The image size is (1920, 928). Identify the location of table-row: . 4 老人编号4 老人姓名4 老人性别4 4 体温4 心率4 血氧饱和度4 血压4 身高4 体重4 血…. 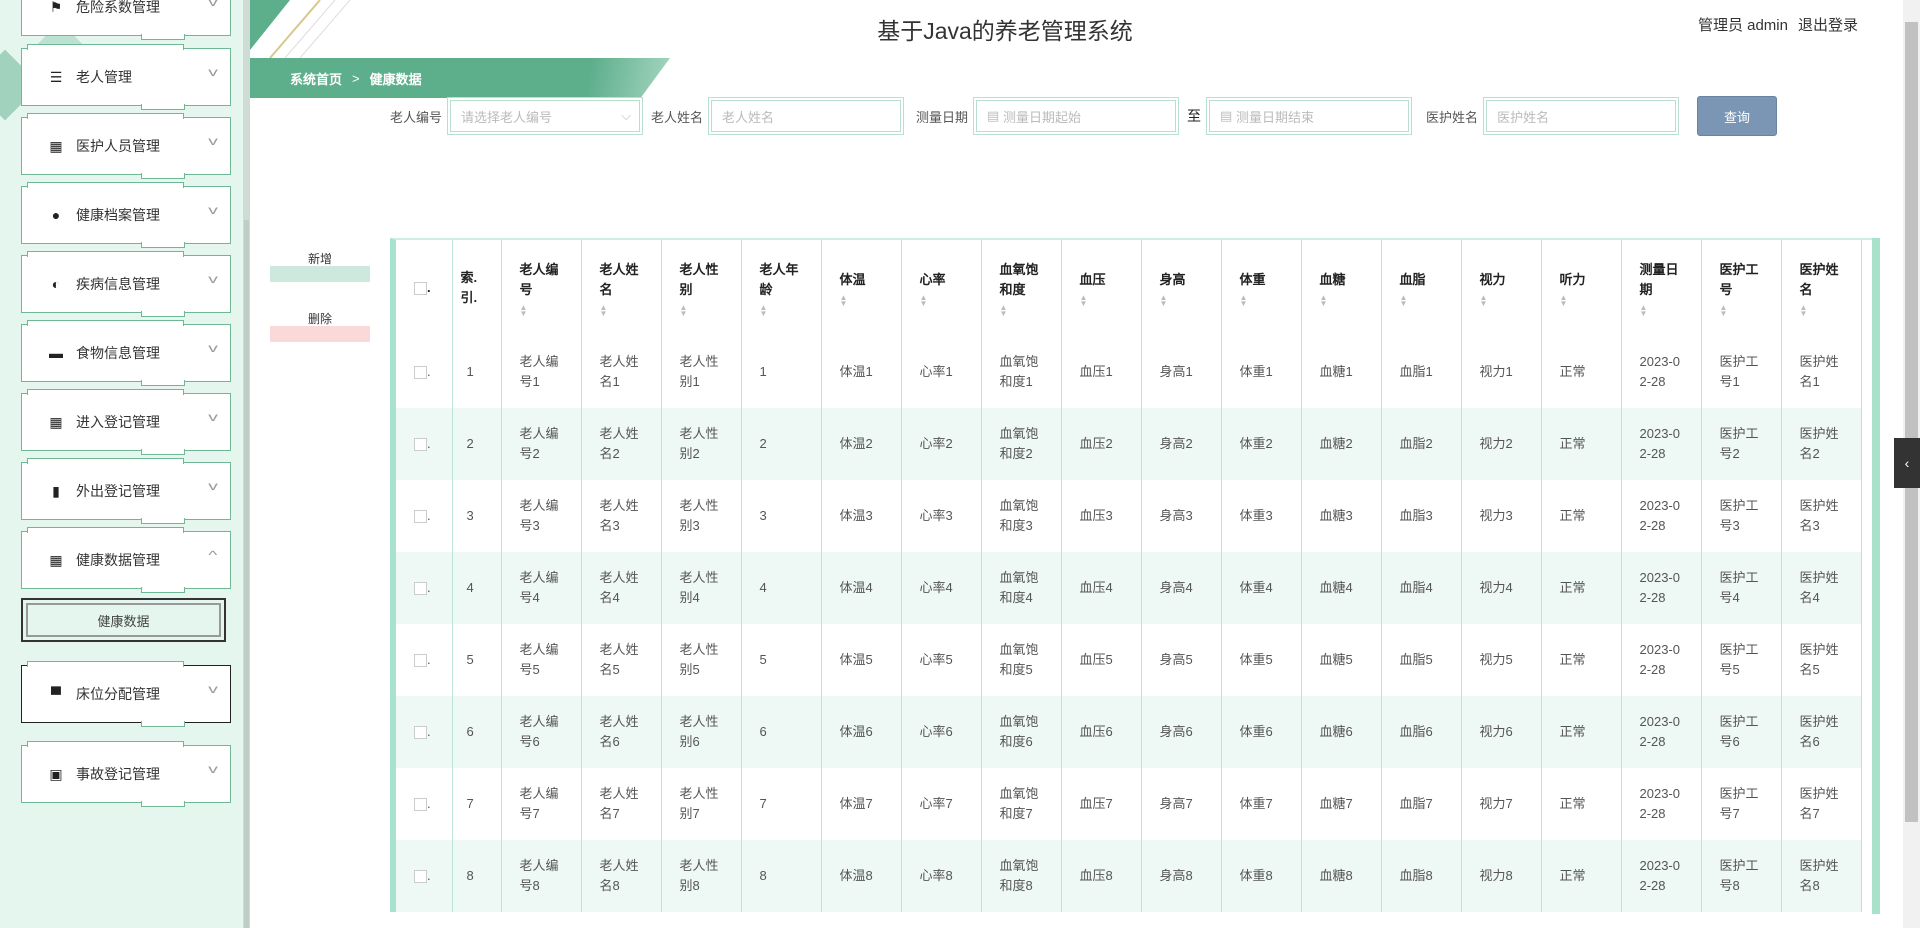
(1129, 588).